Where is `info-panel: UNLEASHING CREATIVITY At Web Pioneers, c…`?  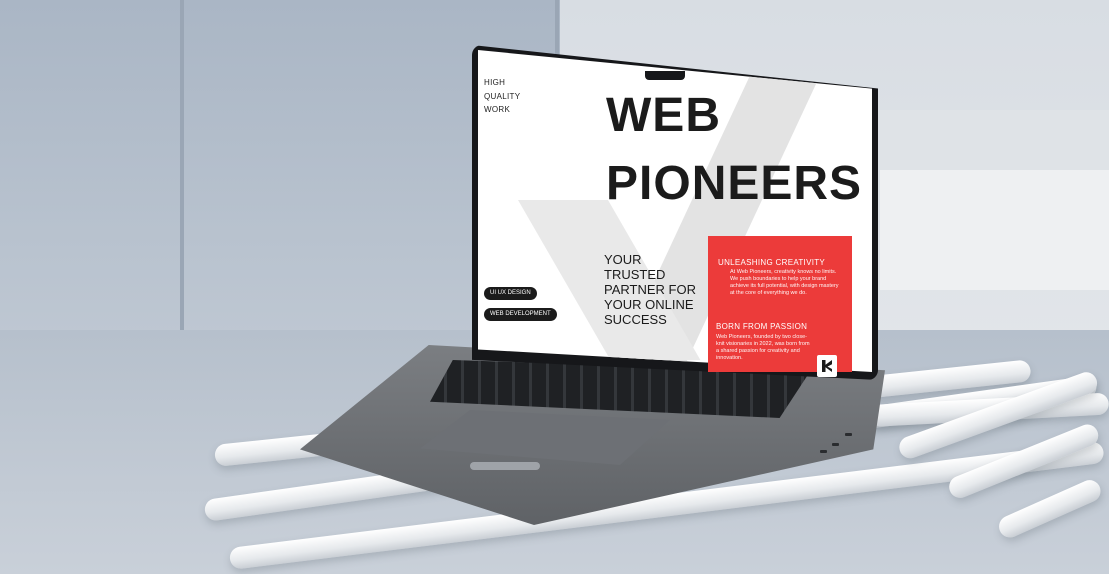
info-panel: UNLEASHING CREATIVITY At Web Pioneers, c… is located at coordinates (780, 304).